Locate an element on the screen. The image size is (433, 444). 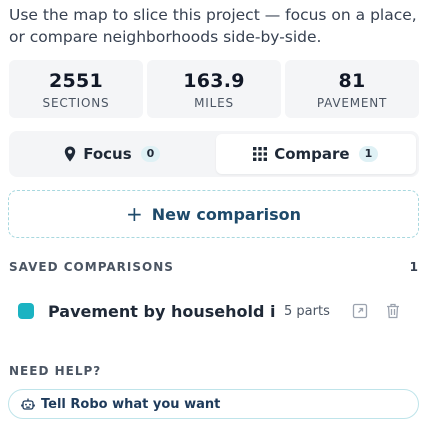
tab-focus: Focus 0 is located at coordinates (112, 154).